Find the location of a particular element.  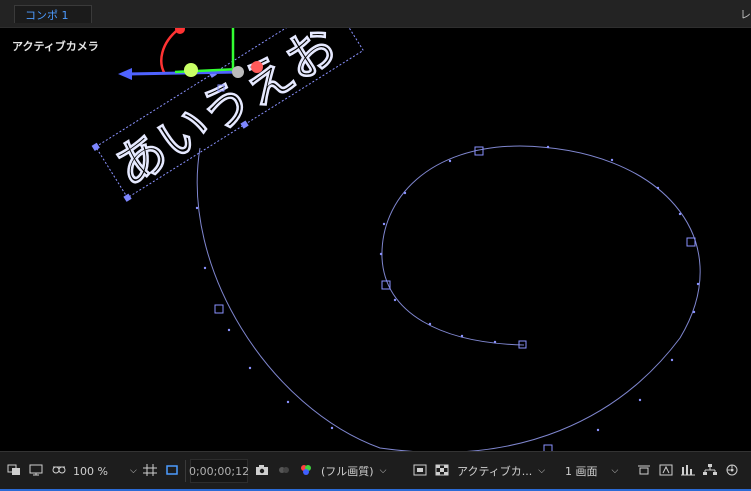

text-layer: あいうえお is located at coordinates (229, 115).